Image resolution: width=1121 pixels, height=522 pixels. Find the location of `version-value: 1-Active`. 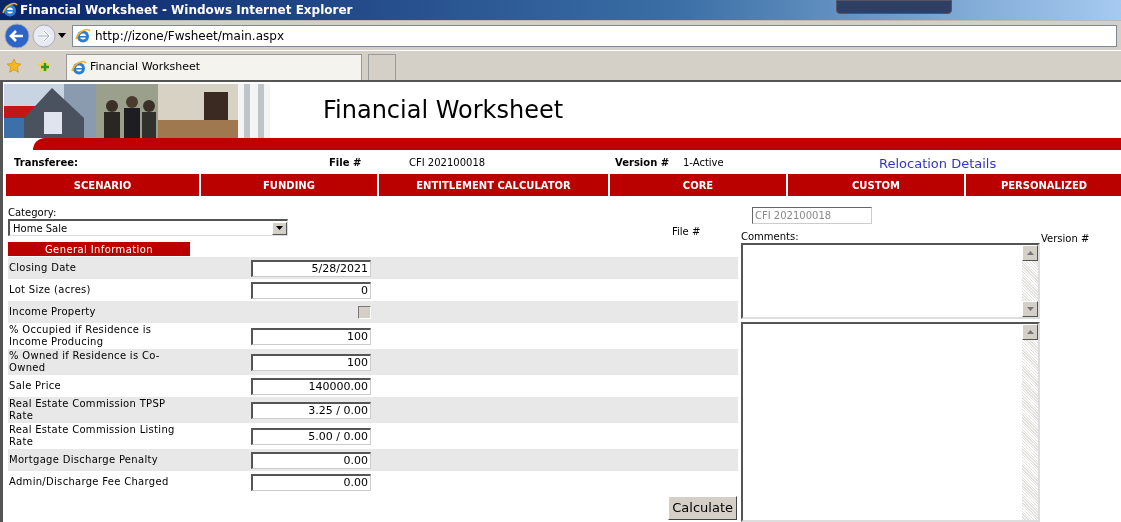

version-value: 1-Active is located at coordinates (704, 162).